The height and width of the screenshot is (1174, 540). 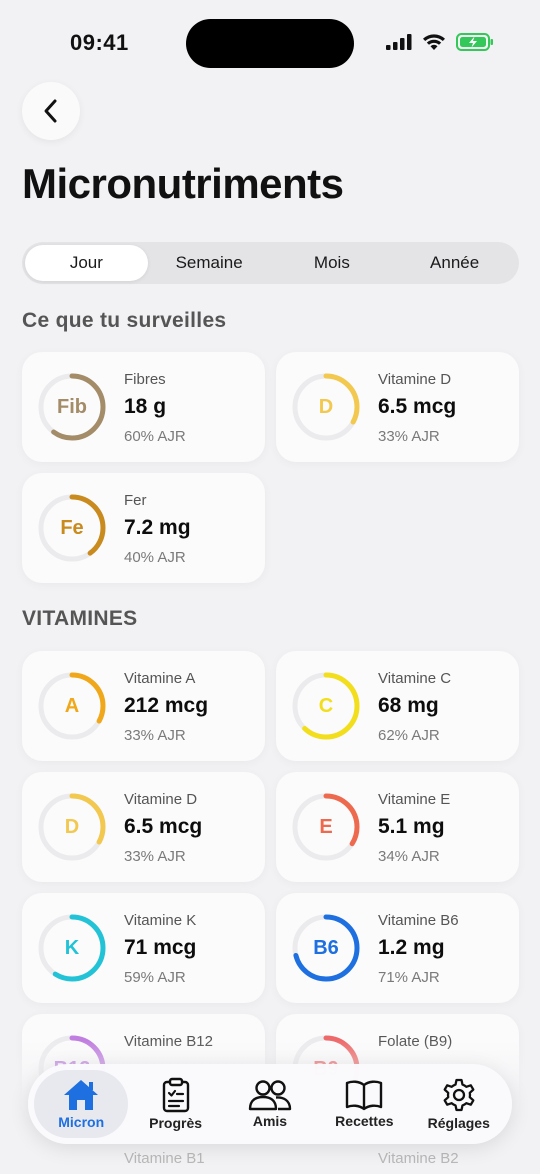 I want to click on status-bar: 09:41, so click(x=270, y=45).